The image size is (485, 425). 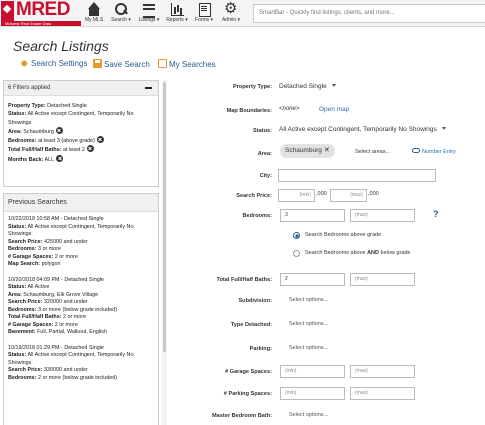 What do you see at coordinates (121, 20) in the screenshot?
I see `nav-label: Search ▾` at bounding box center [121, 20].